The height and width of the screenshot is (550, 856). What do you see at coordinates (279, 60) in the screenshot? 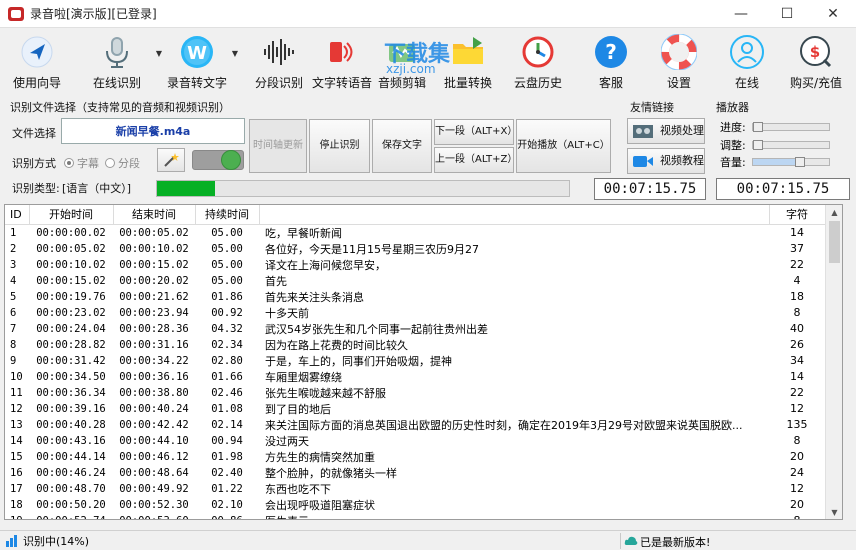
I see `toolbar-segment-recognize-button: 分段识别` at bounding box center [279, 60].